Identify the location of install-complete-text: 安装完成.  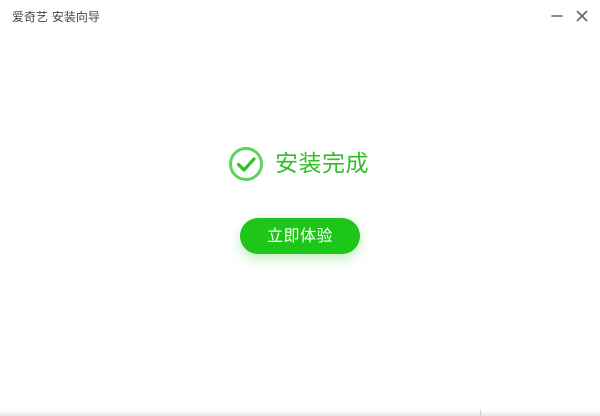
(322, 164).